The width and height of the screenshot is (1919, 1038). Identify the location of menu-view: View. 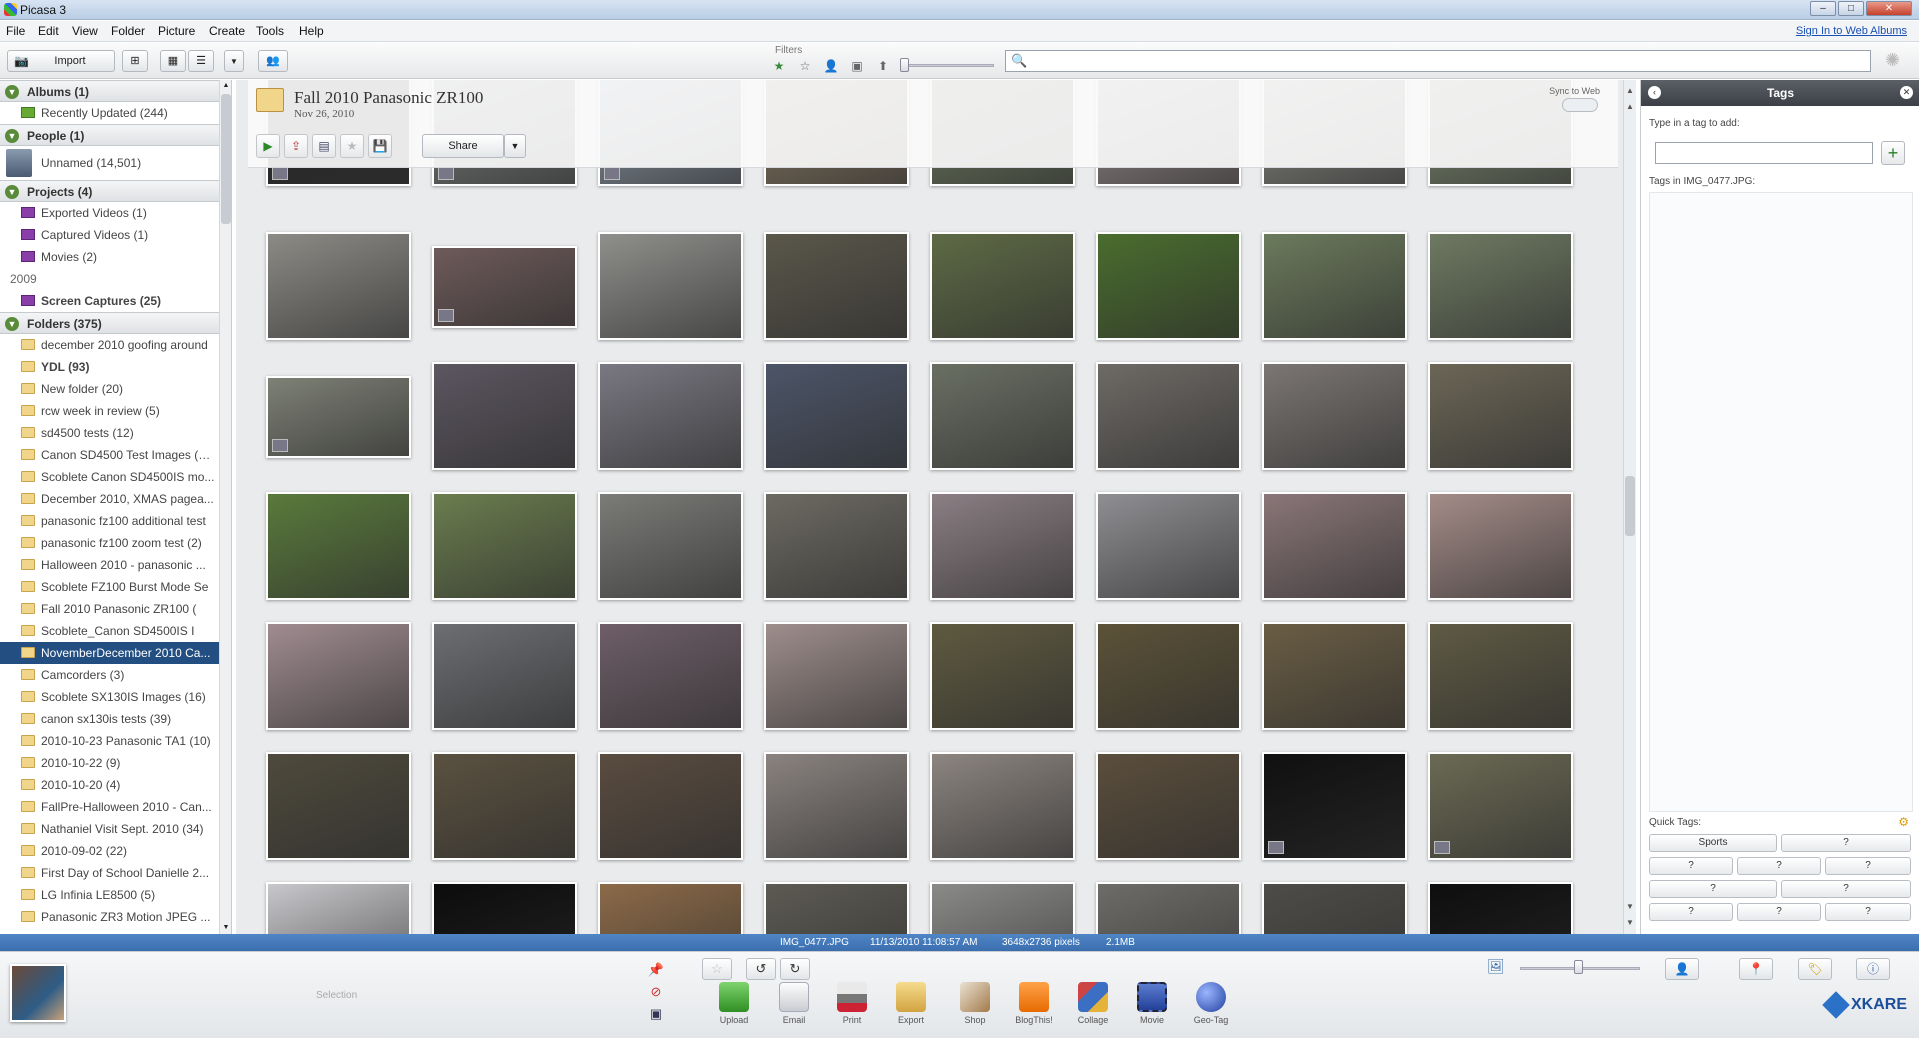
(85, 31).